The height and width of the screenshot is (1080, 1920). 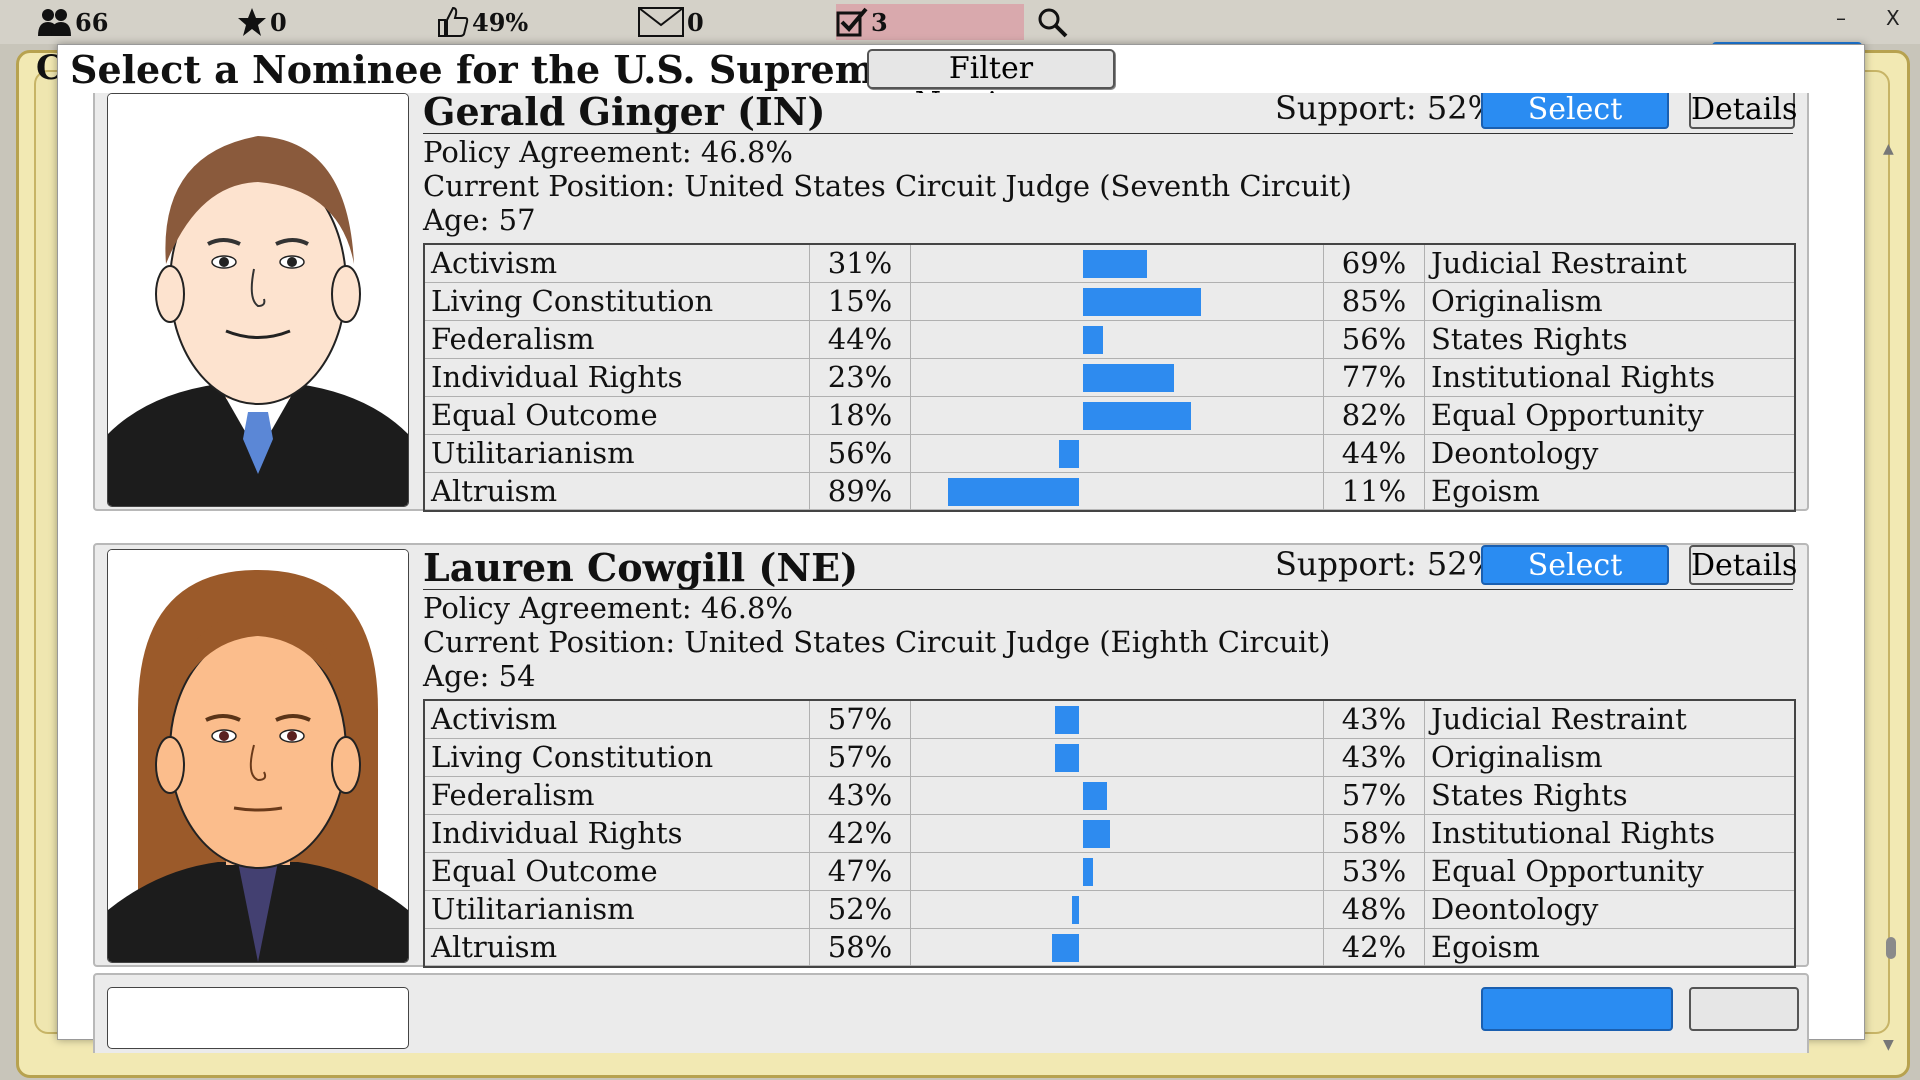 What do you see at coordinates (1891, 597) in the screenshot?
I see `list-scrollbar: ▲ ▼` at bounding box center [1891, 597].